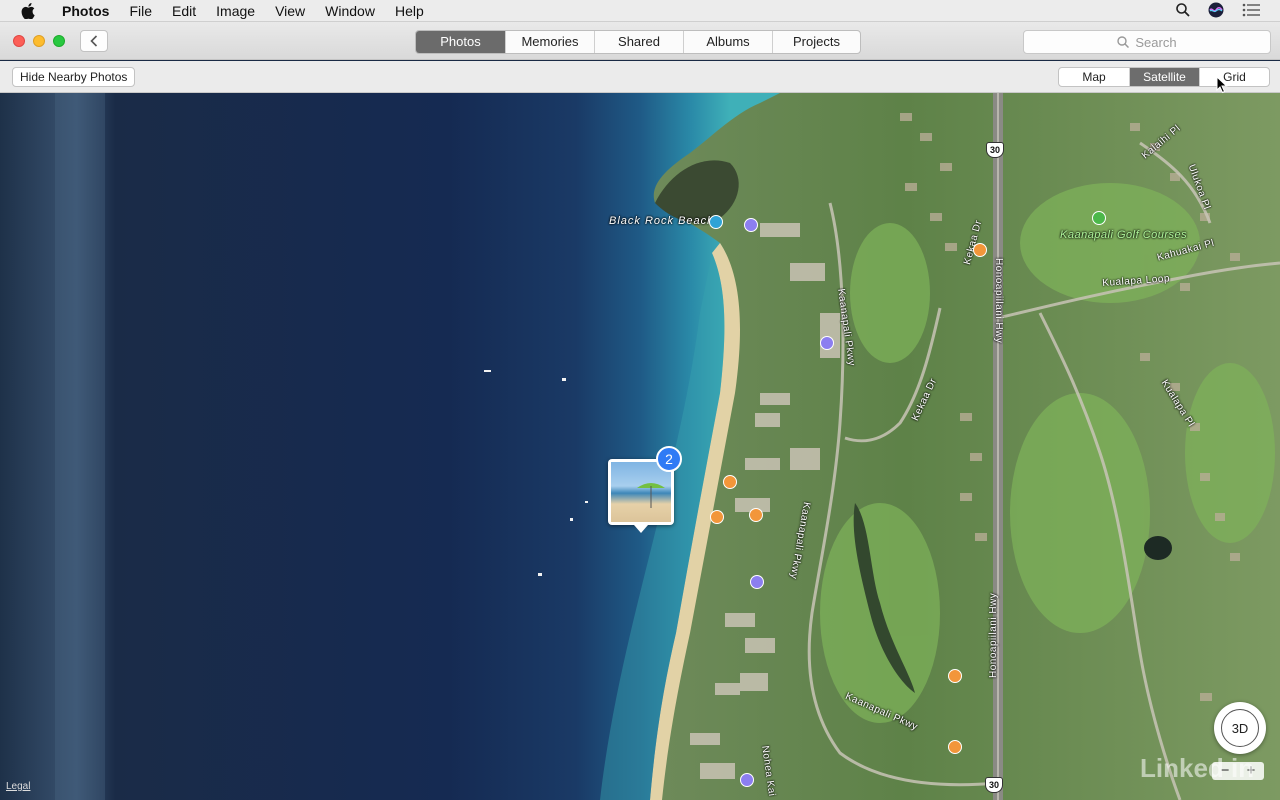 This screenshot has width=1280, height=800. I want to click on hide-nearby-photos-button: Hide Nearby Photos, so click(74, 77).